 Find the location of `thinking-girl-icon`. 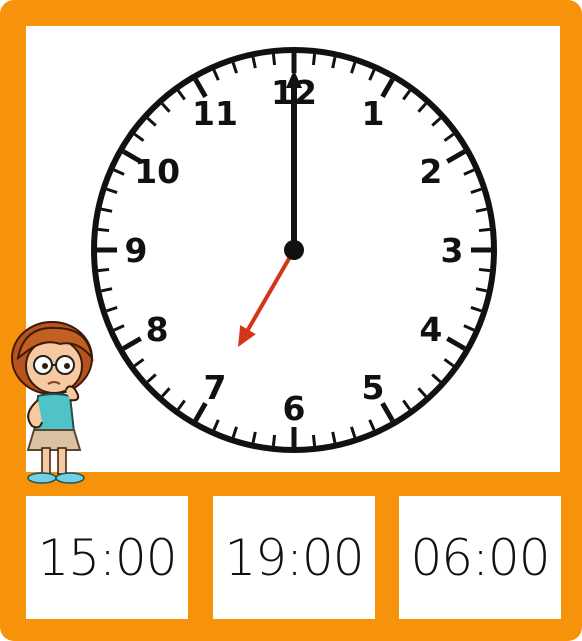

thinking-girl-icon is located at coordinates (54, 403).